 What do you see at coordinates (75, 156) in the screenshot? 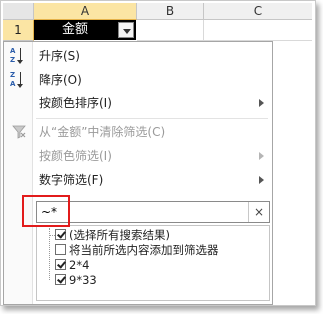
I see `menu-item-label: 按颜色筛选(I)` at bounding box center [75, 156].